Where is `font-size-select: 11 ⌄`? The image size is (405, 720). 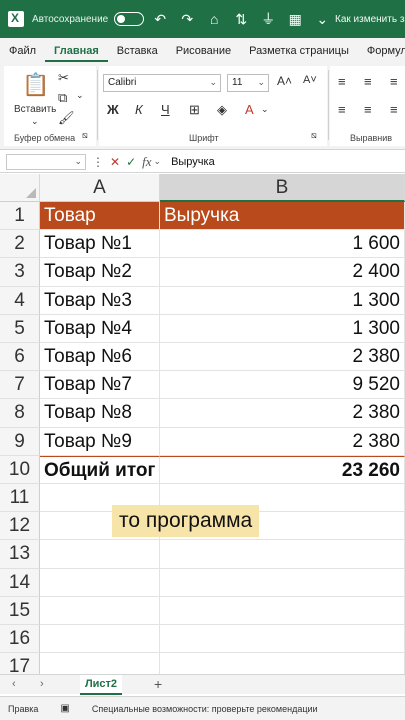 font-size-select: 11 ⌄ is located at coordinates (248, 83).